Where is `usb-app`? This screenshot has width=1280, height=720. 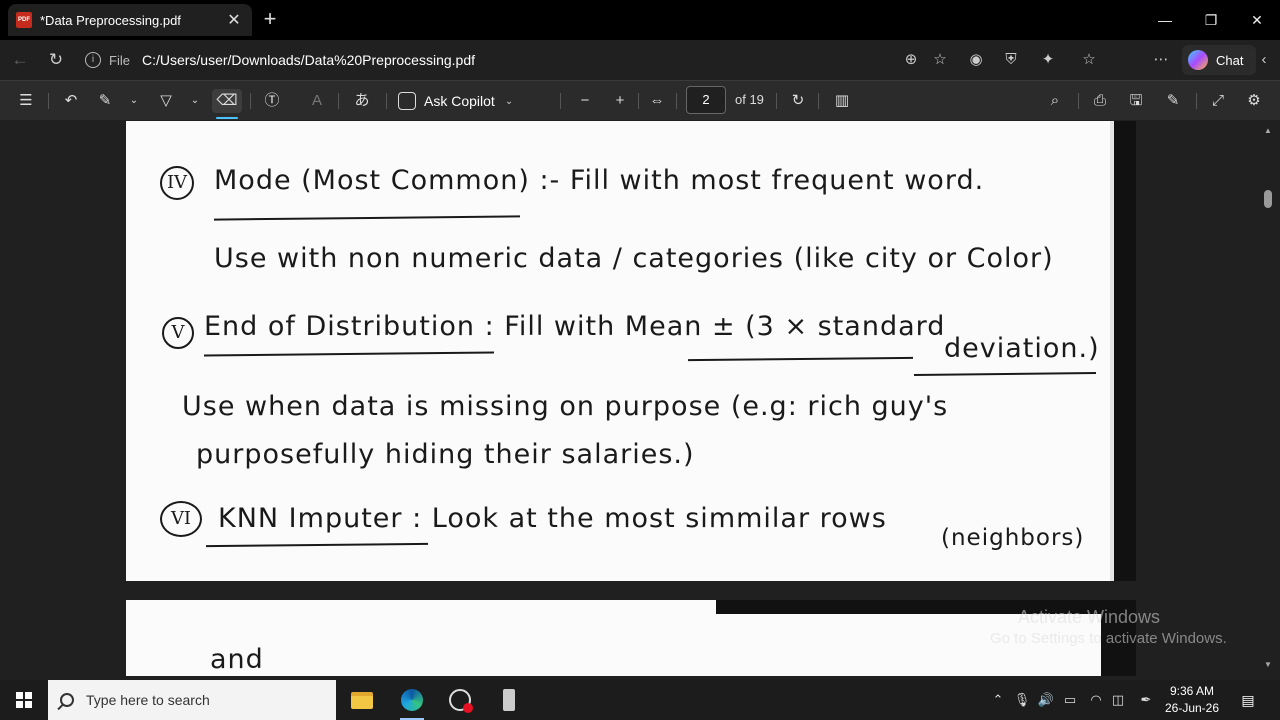 usb-app is located at coordinates (509, 700).